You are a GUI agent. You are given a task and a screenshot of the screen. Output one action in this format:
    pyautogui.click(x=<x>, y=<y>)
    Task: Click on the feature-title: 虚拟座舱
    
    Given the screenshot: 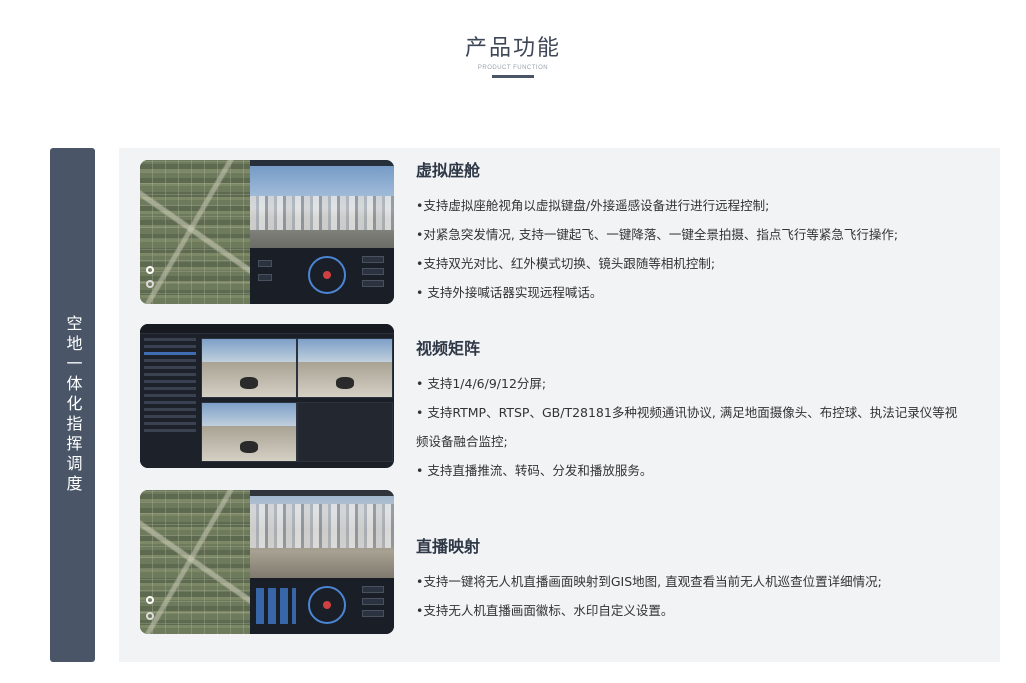 What is the action you would take?
    pyautogui.click(x=448, y=170)
    